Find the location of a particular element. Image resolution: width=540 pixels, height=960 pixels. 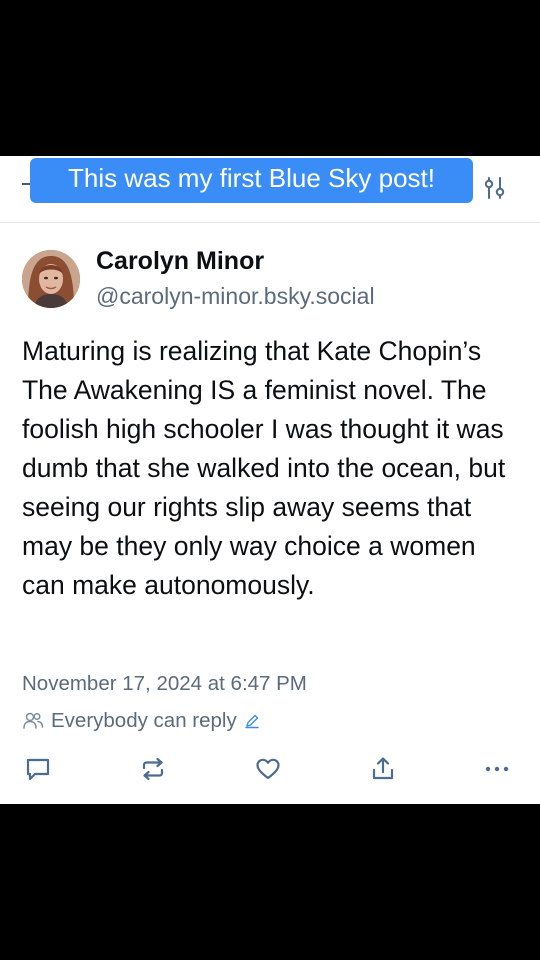

header-bar: This was my first Blue Sky post! is located at coordinates (270, 189).